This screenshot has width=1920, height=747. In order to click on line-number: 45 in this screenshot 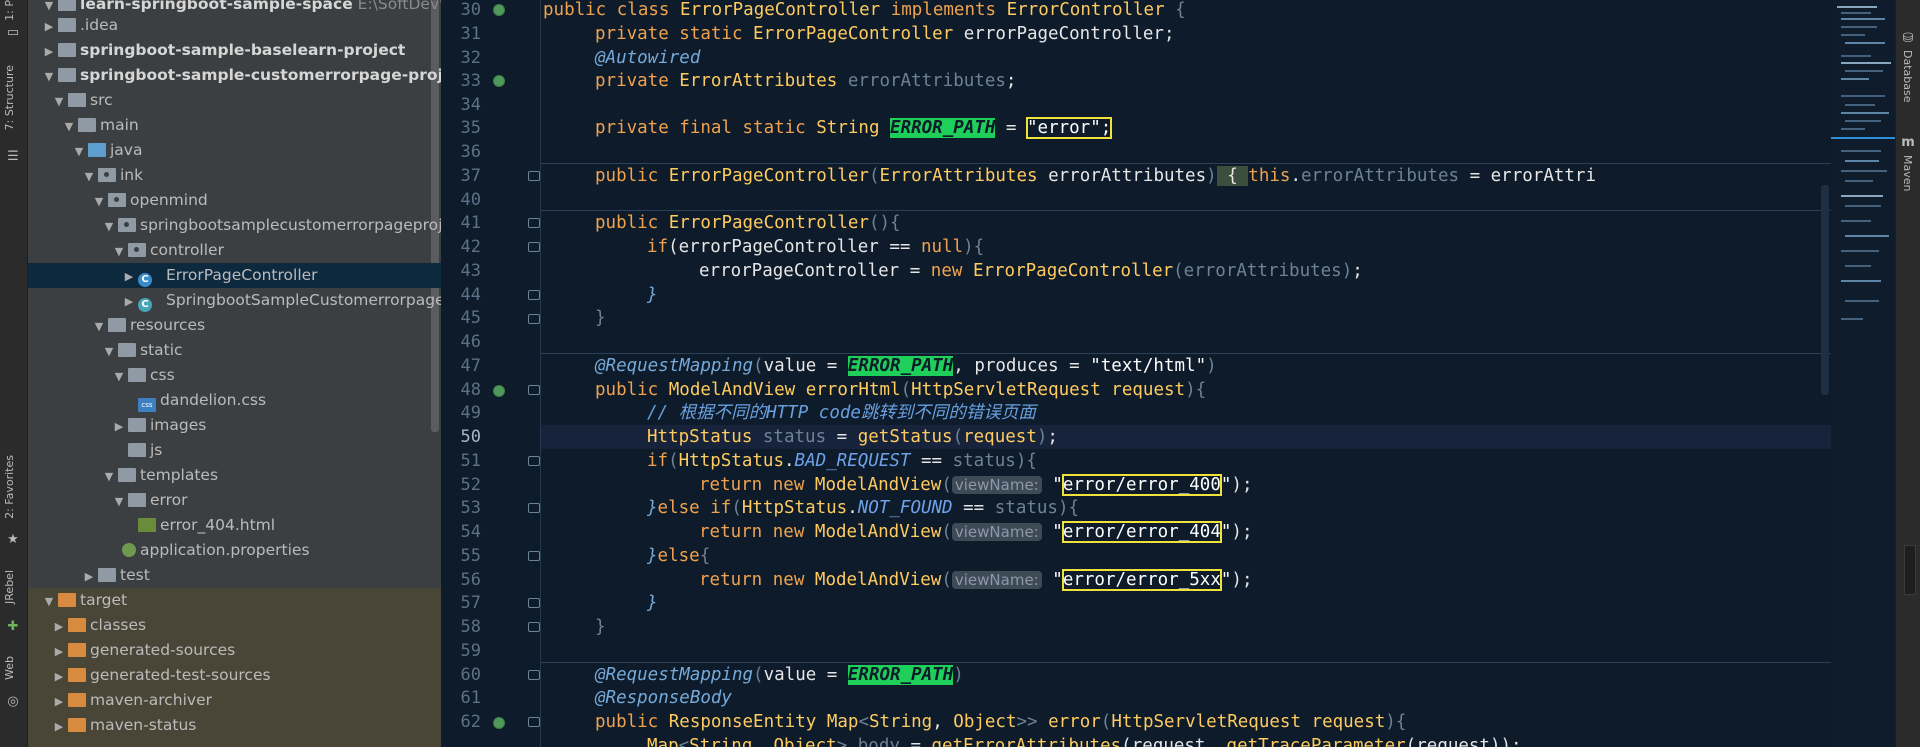, I will do `click(470, 318)`.